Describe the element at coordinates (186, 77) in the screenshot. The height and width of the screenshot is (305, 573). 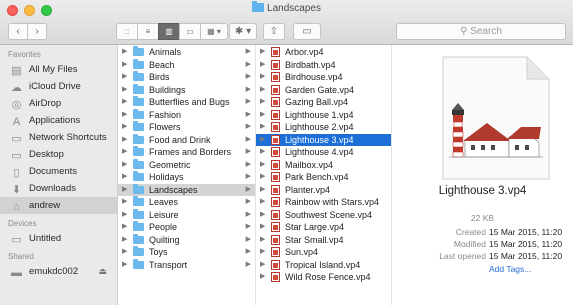
I see `folder-row: ▶ Birds ▶` at that location.